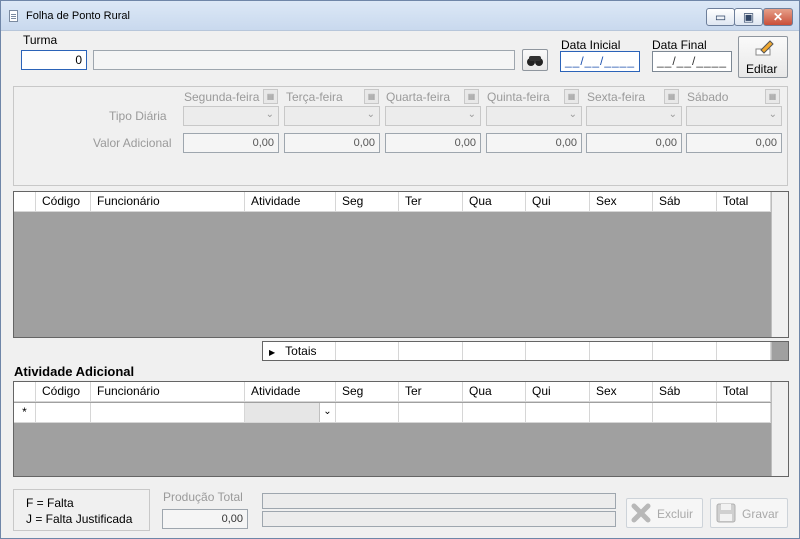  What do you see at coordinates (779, 264) in the screenshot?
I see `main-grid-scrollbar` at bounding box center [779, 264].